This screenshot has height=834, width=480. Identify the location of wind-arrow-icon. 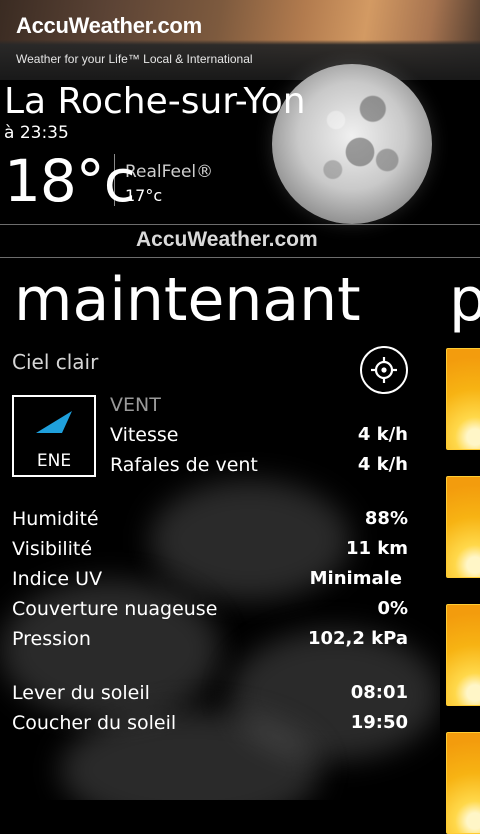
(54, 422).